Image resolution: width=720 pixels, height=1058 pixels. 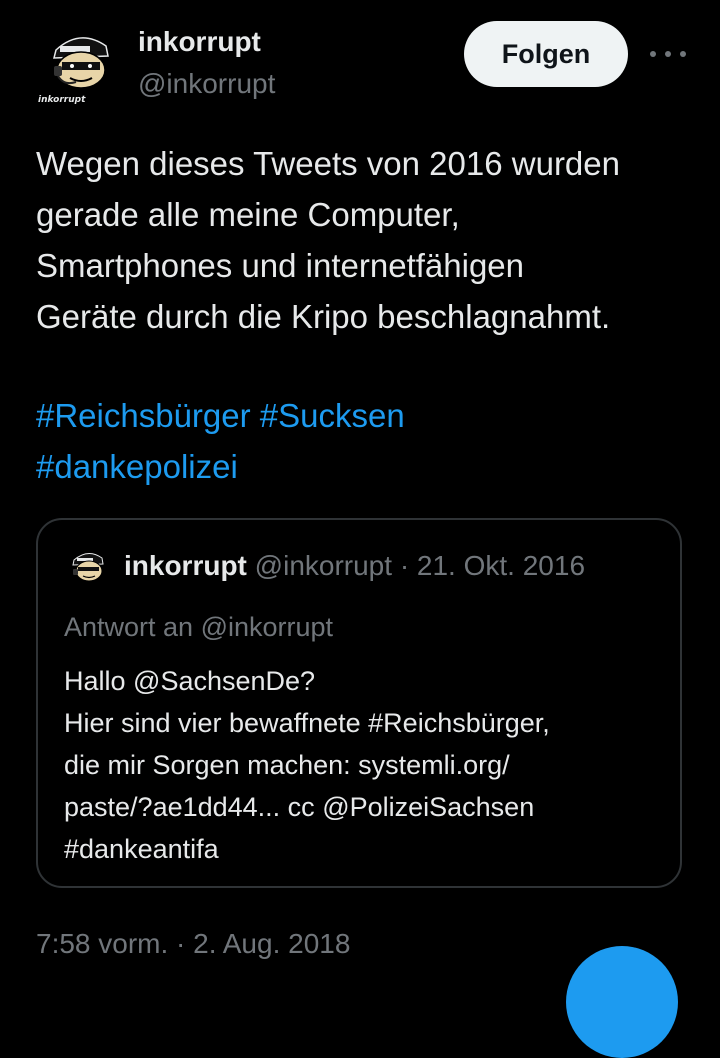 What do you see at coordinates (206, 84) in the screenshot?
I see `author-handle: @inkorrupt` at bounding box center [206, 84].